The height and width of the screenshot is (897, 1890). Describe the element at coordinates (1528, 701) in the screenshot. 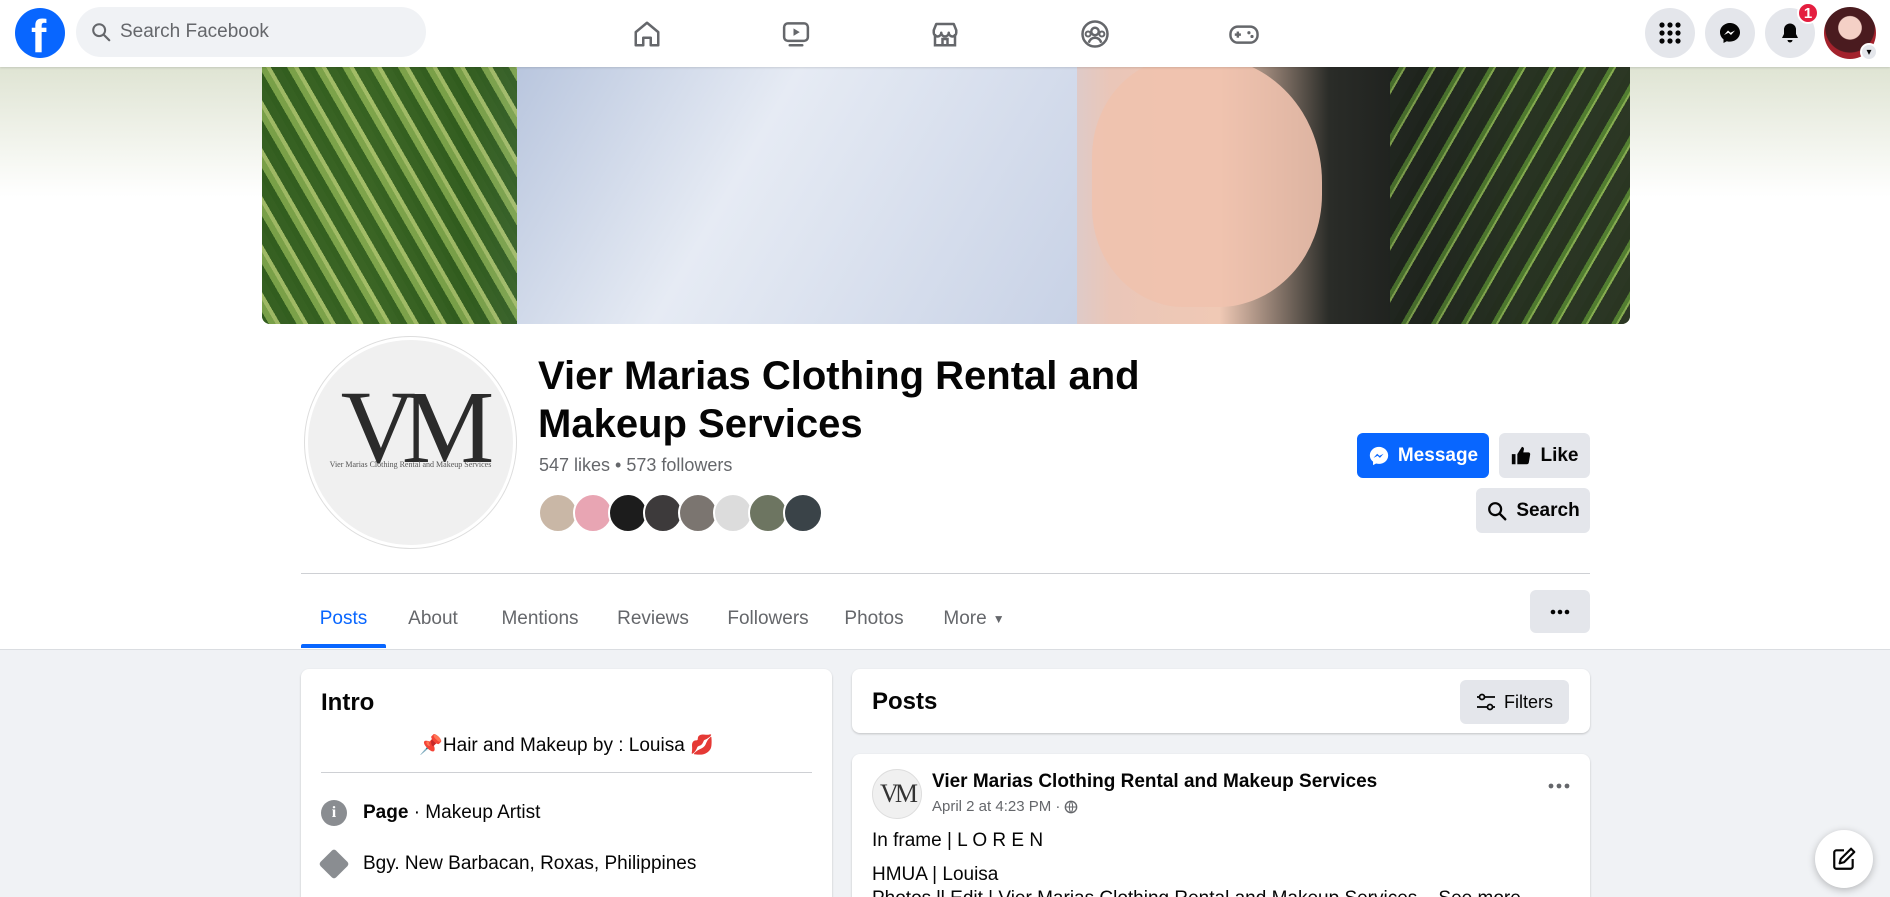

I see `filters-label: Filters` at that location.